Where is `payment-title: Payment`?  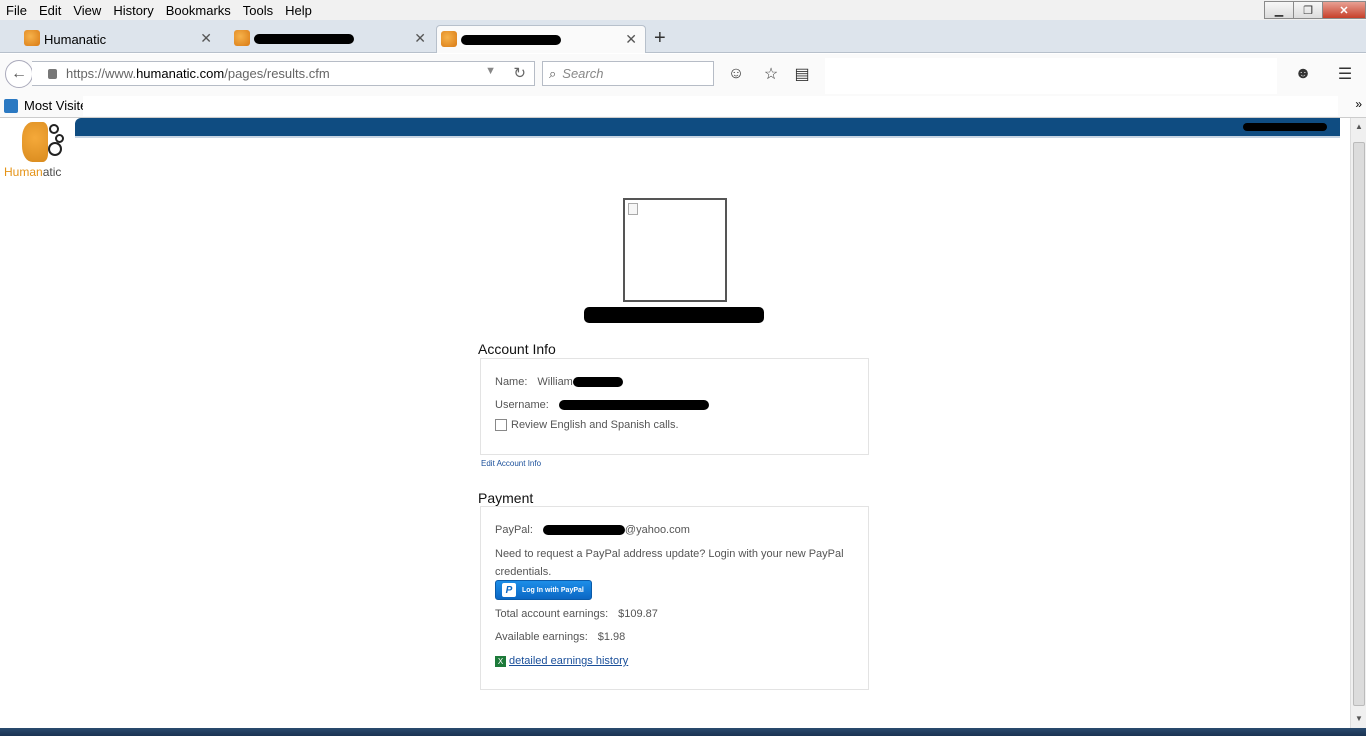 payment-title: Payment is located at coordinates (506, 498).